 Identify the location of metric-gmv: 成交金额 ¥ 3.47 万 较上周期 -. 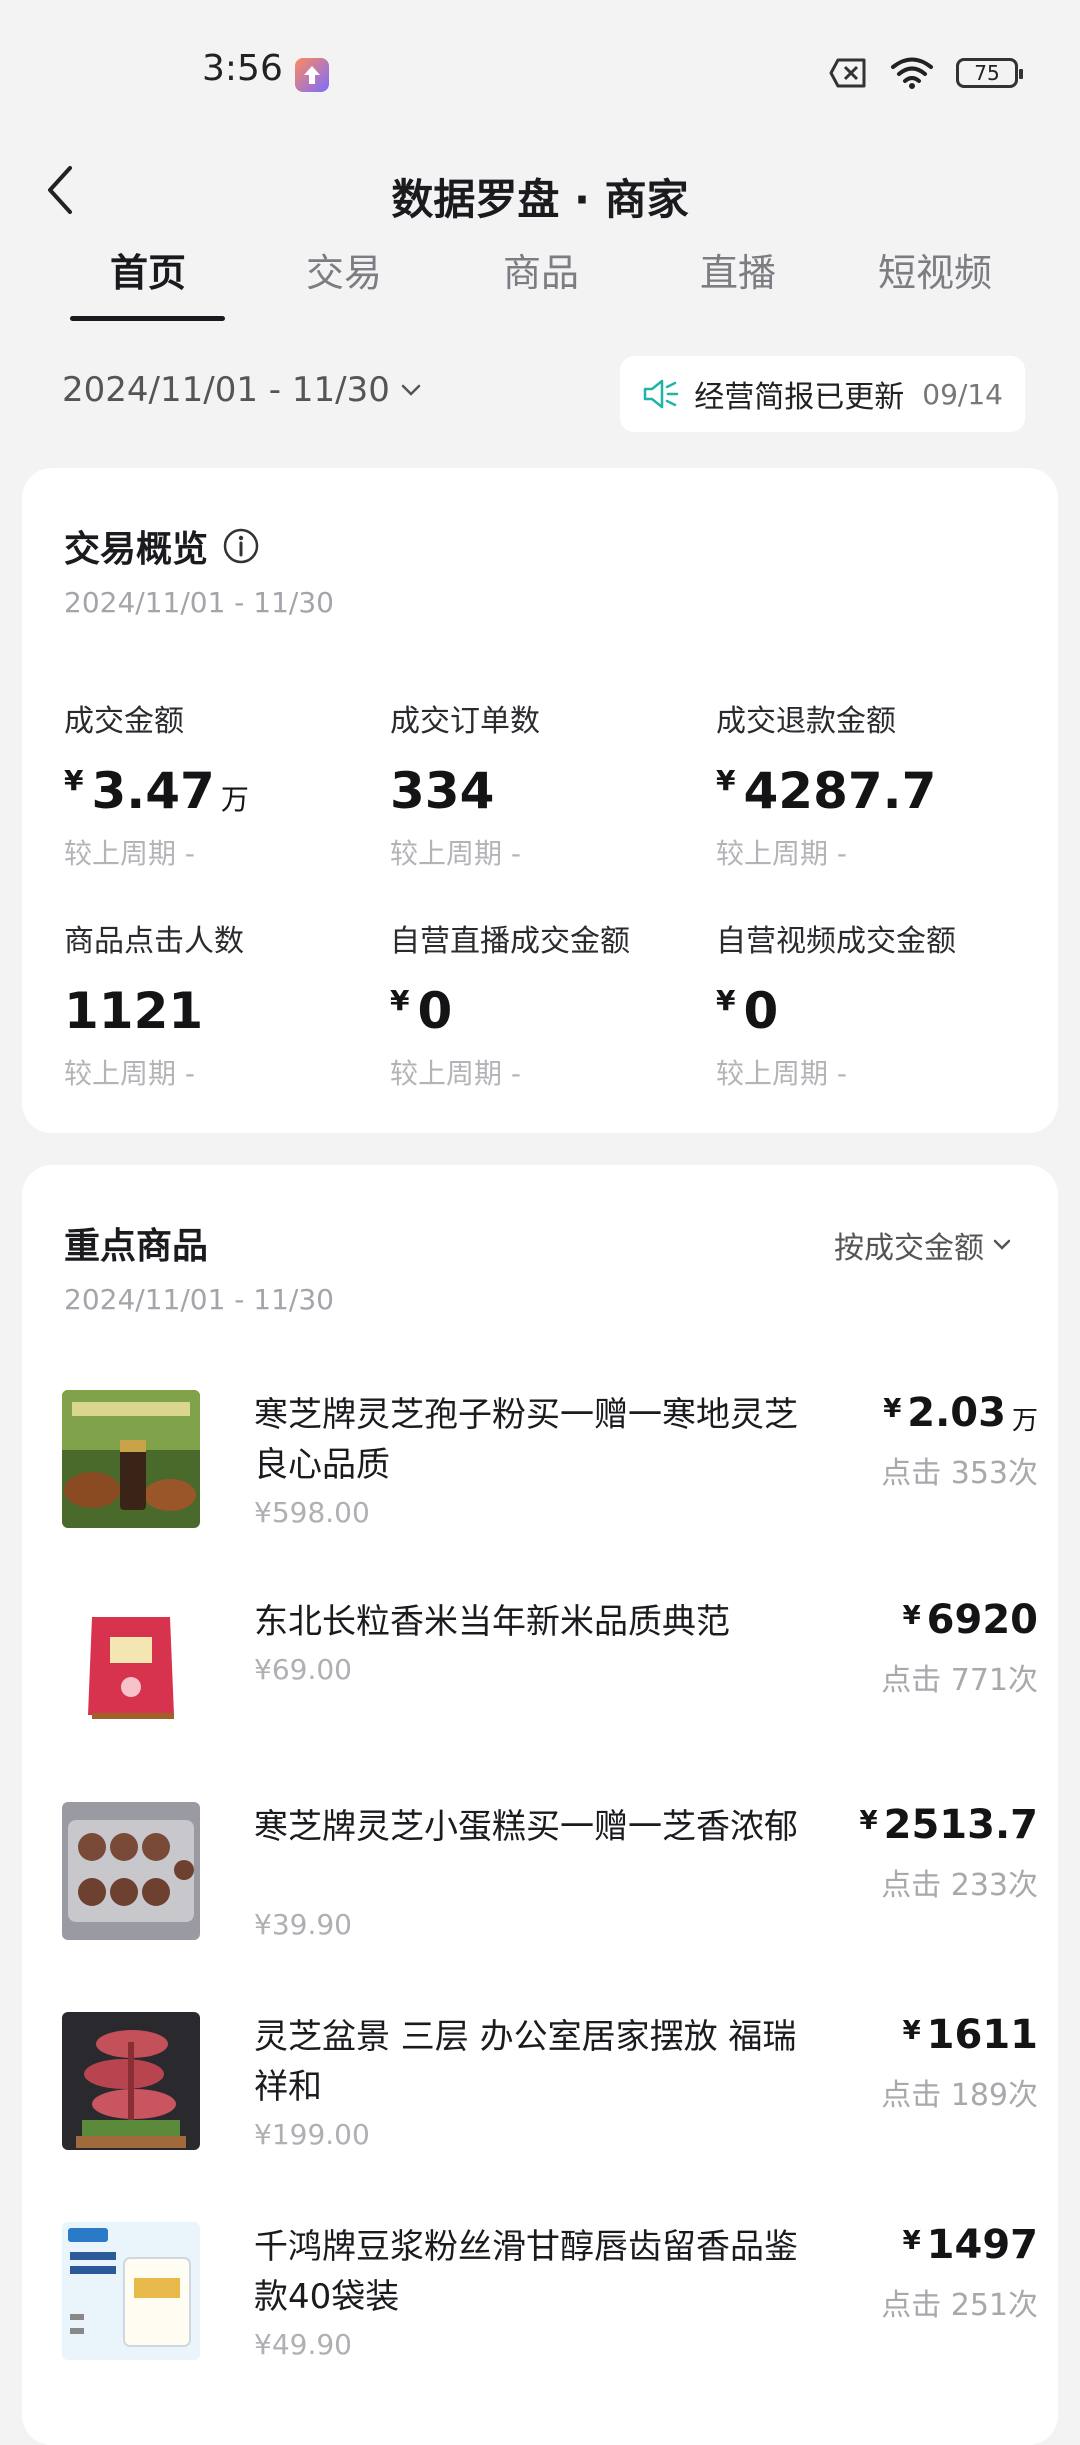
(224, 784).